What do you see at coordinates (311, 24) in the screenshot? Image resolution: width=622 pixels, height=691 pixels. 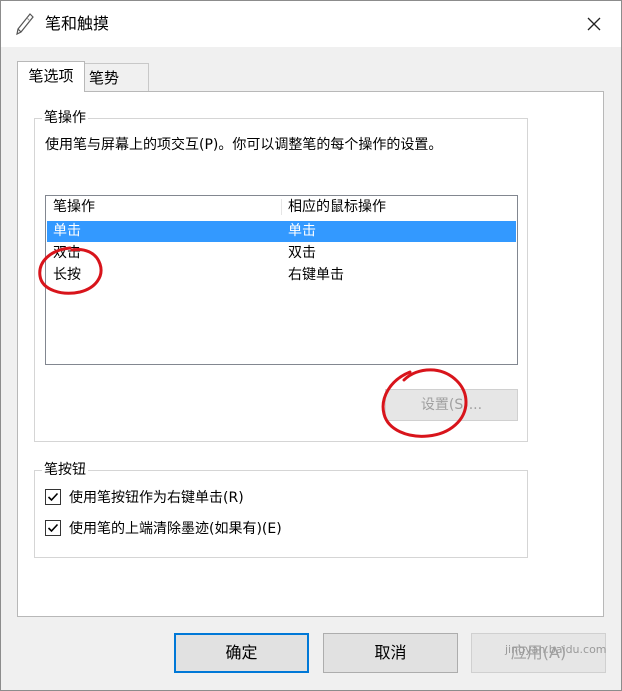 I see `title-bar: 笔和触摸` at bounding box center [311, 24].